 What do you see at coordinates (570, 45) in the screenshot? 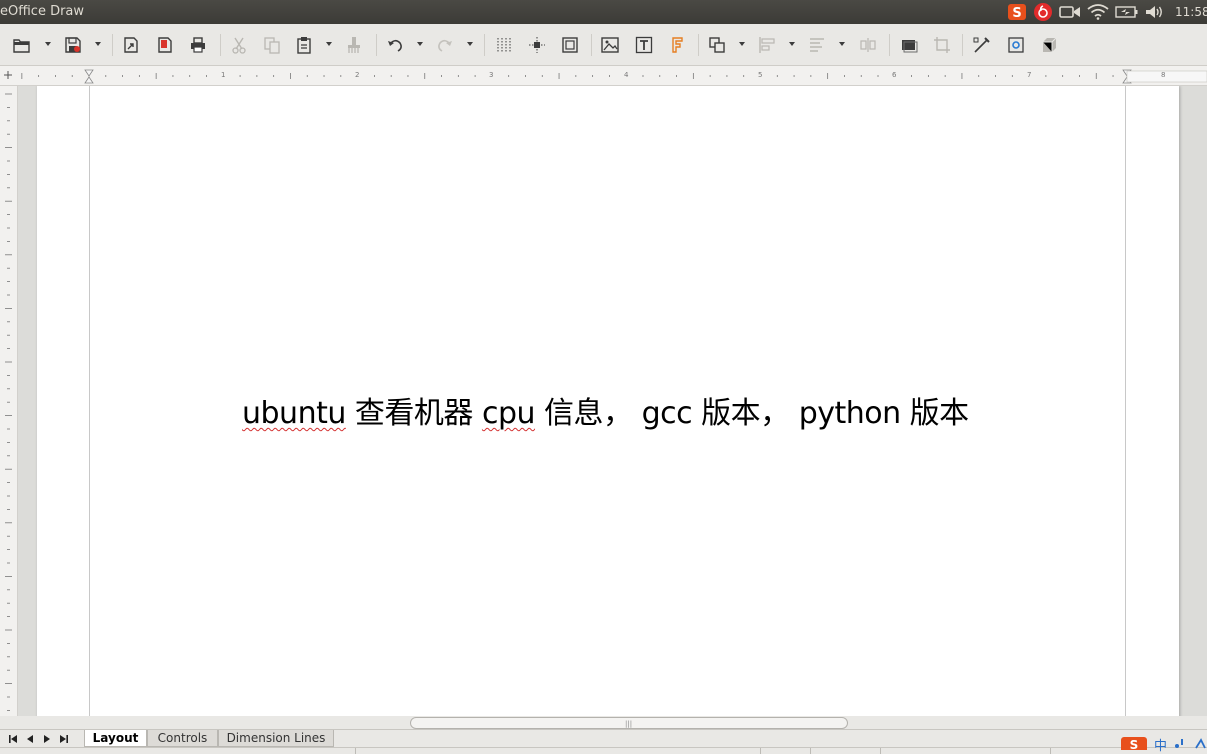
I see `zoom-pan-icon` at bounding box center [570, 45].